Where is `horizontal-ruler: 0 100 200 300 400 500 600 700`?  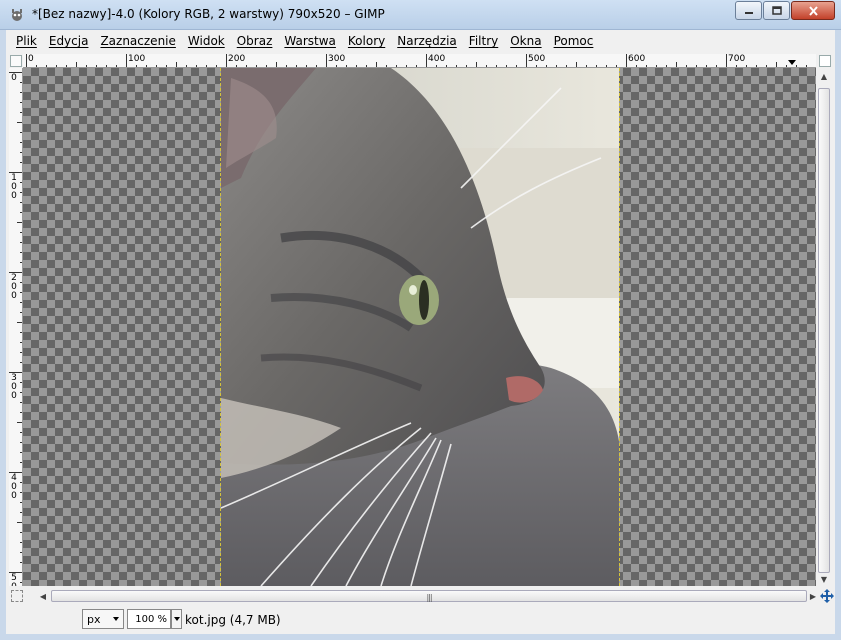 horizontal-ruler: 0 100 200 300 400 500 600 700 is located at coordinates (419, 61).